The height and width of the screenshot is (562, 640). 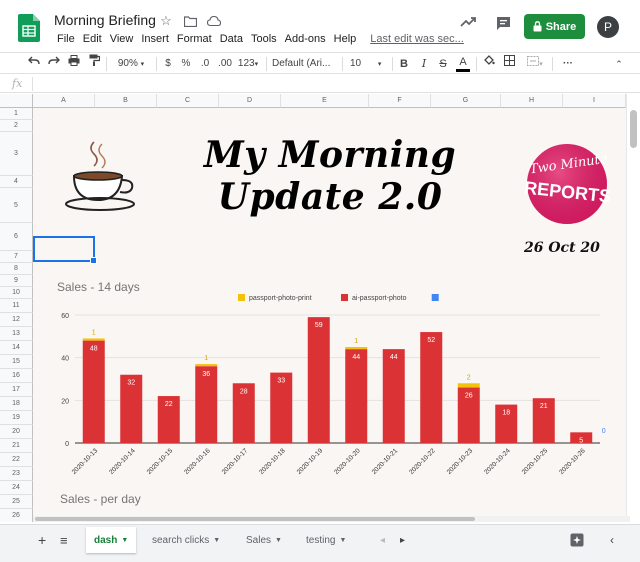 What do you see at coordinates (16, 488) in the screenshot?
I see `row-header: 24` at bounding box center [16, 488].